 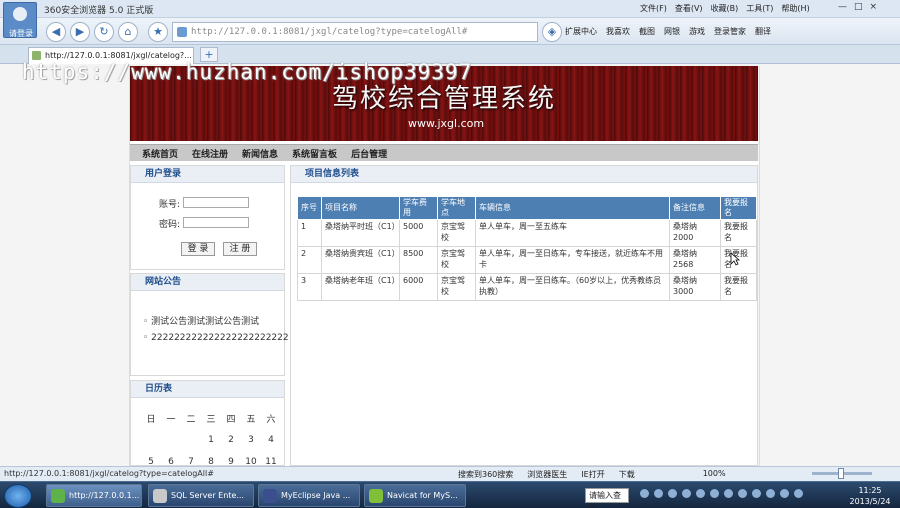 I want to click on menu-help: 帮助(H), so click(x=795, y=8).